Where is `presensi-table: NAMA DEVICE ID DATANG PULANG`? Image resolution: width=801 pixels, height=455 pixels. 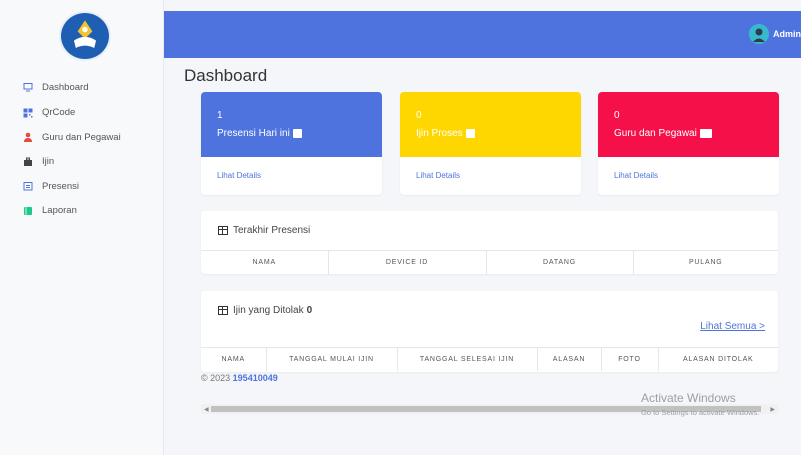 presensi-table: NAMA DEVICE ID DATANG PULANG is located at coordinates (489, 262).